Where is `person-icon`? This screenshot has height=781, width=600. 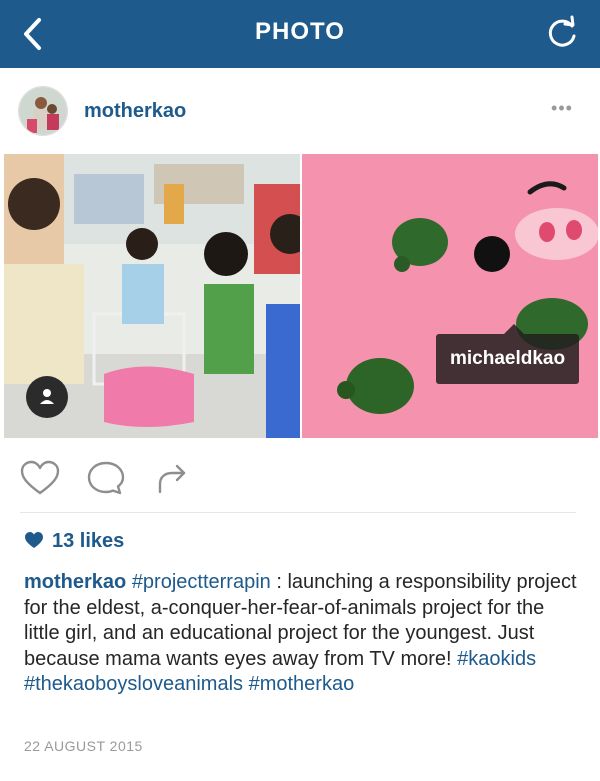 person-icon is located at coordinates (47, 396).